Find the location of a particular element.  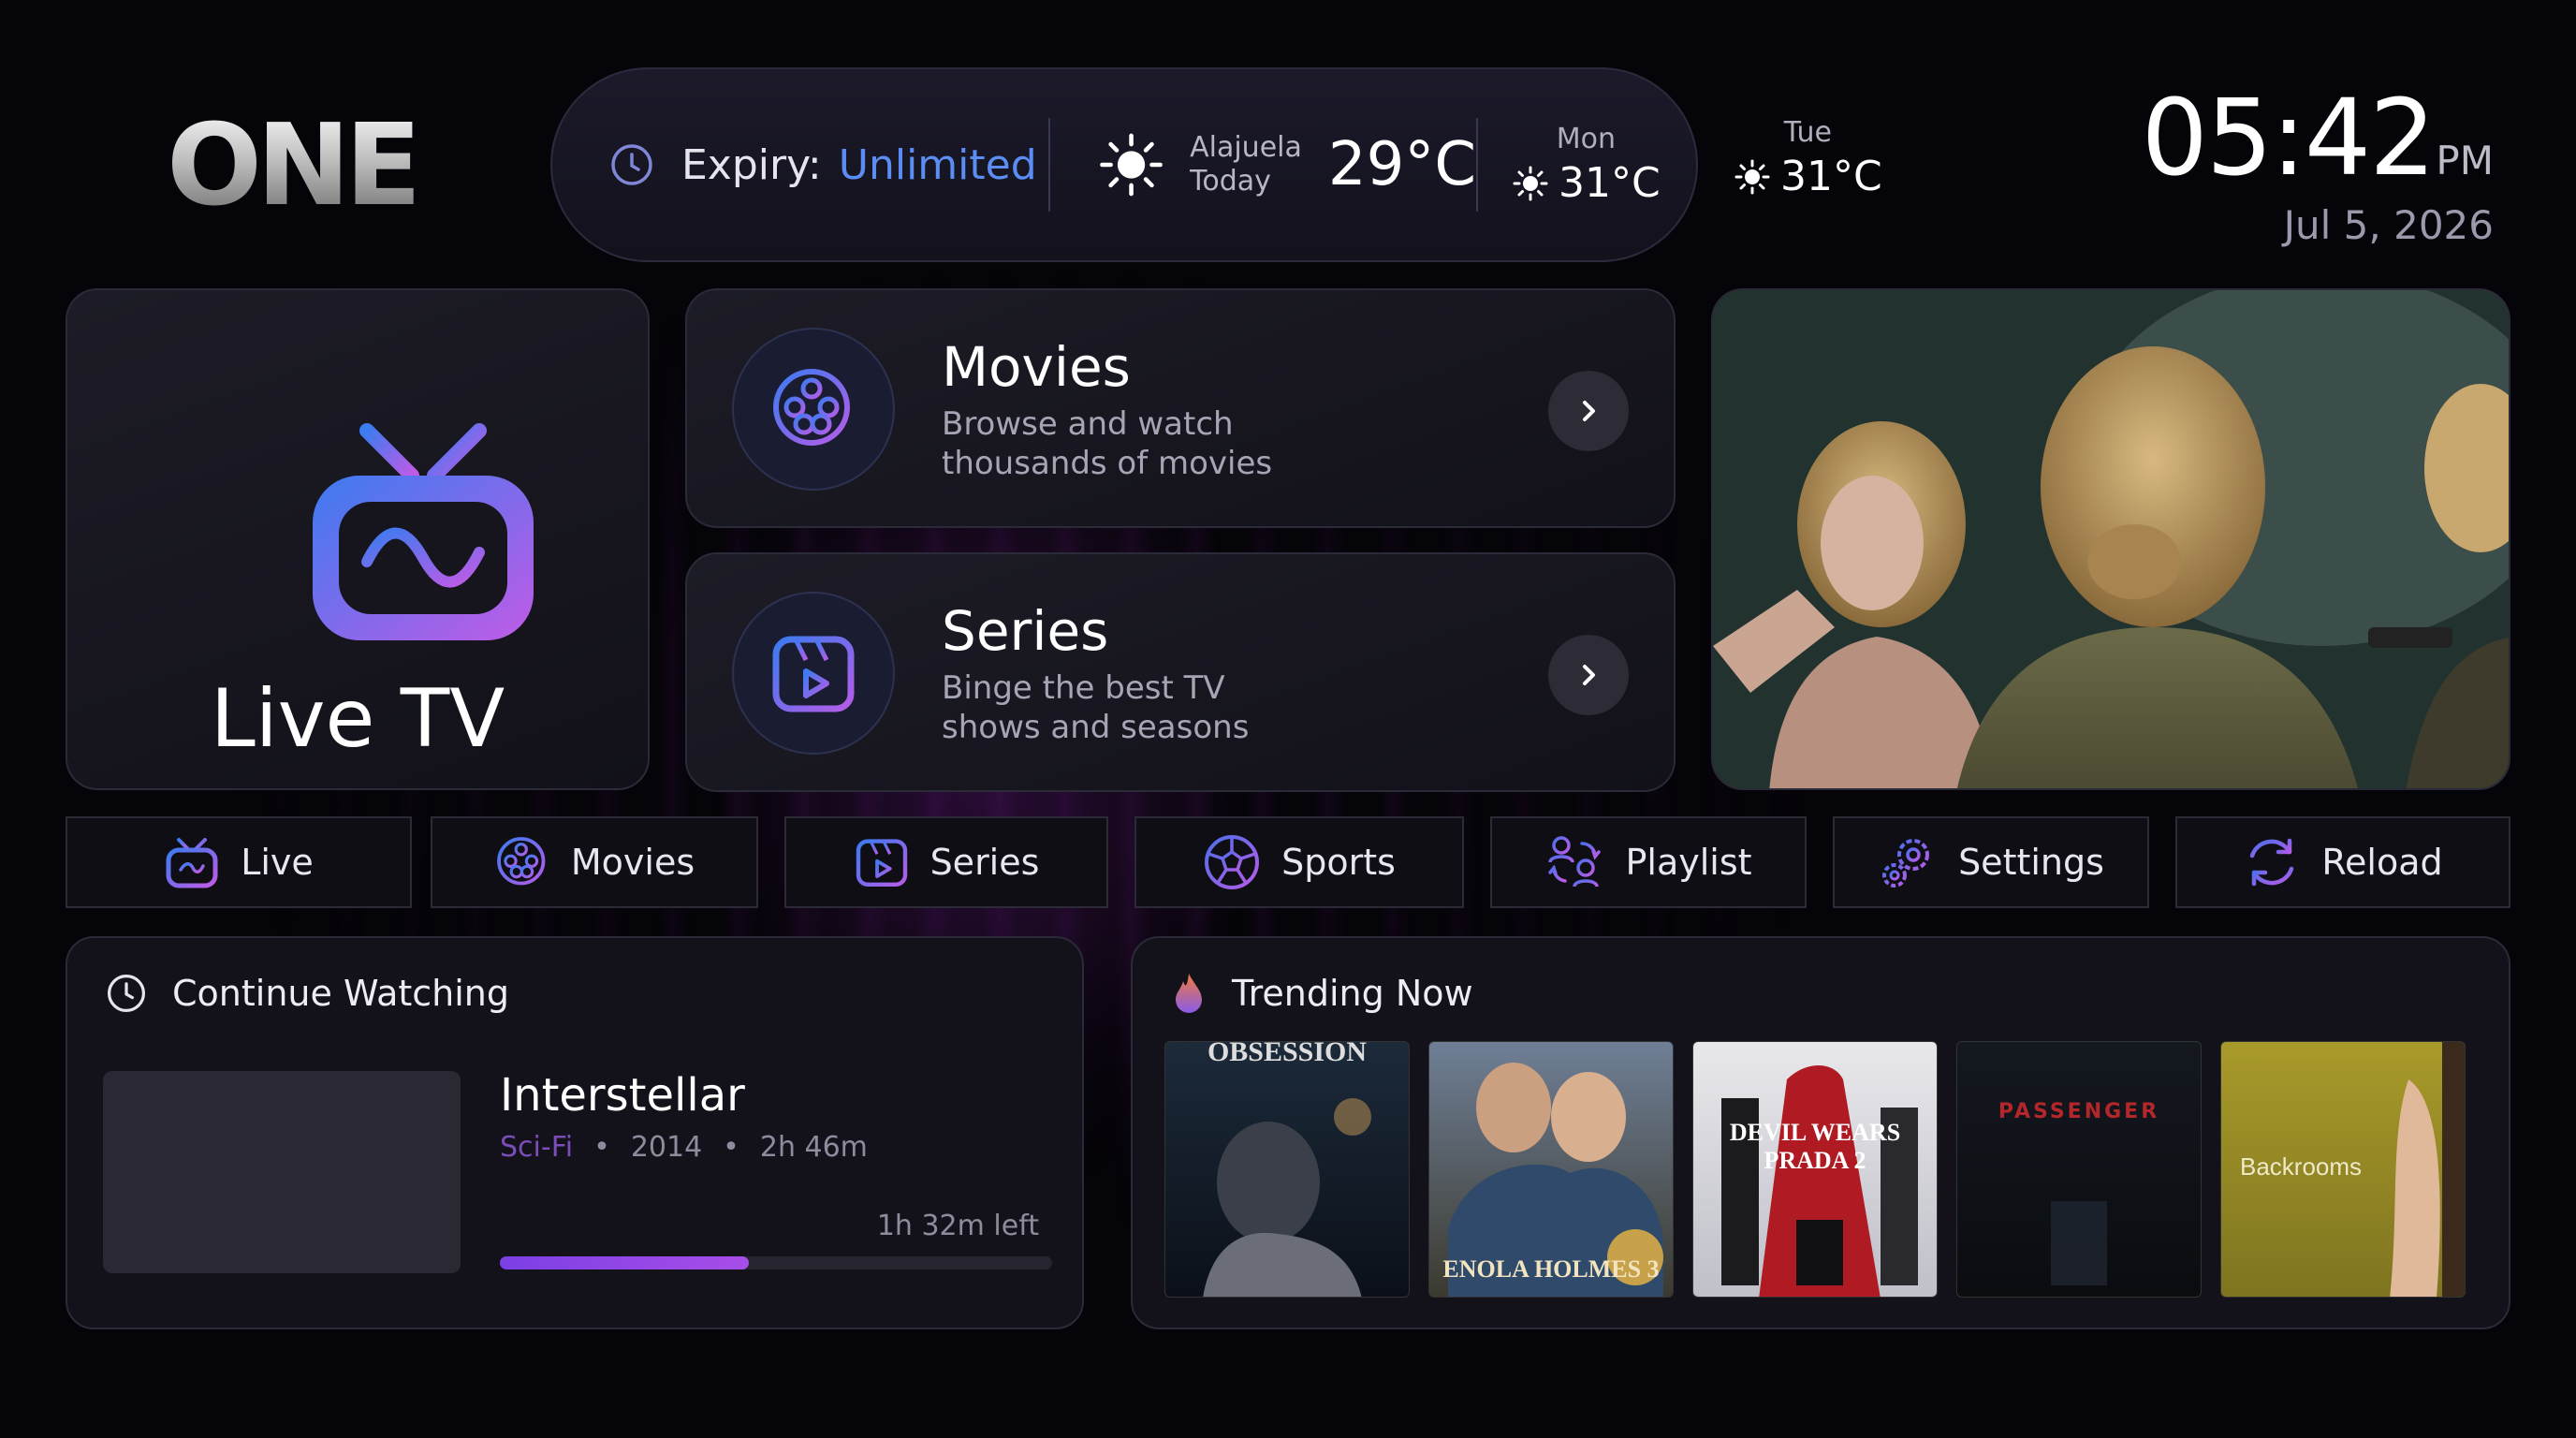

series-title: Series is located at coordinates (1025, 631).